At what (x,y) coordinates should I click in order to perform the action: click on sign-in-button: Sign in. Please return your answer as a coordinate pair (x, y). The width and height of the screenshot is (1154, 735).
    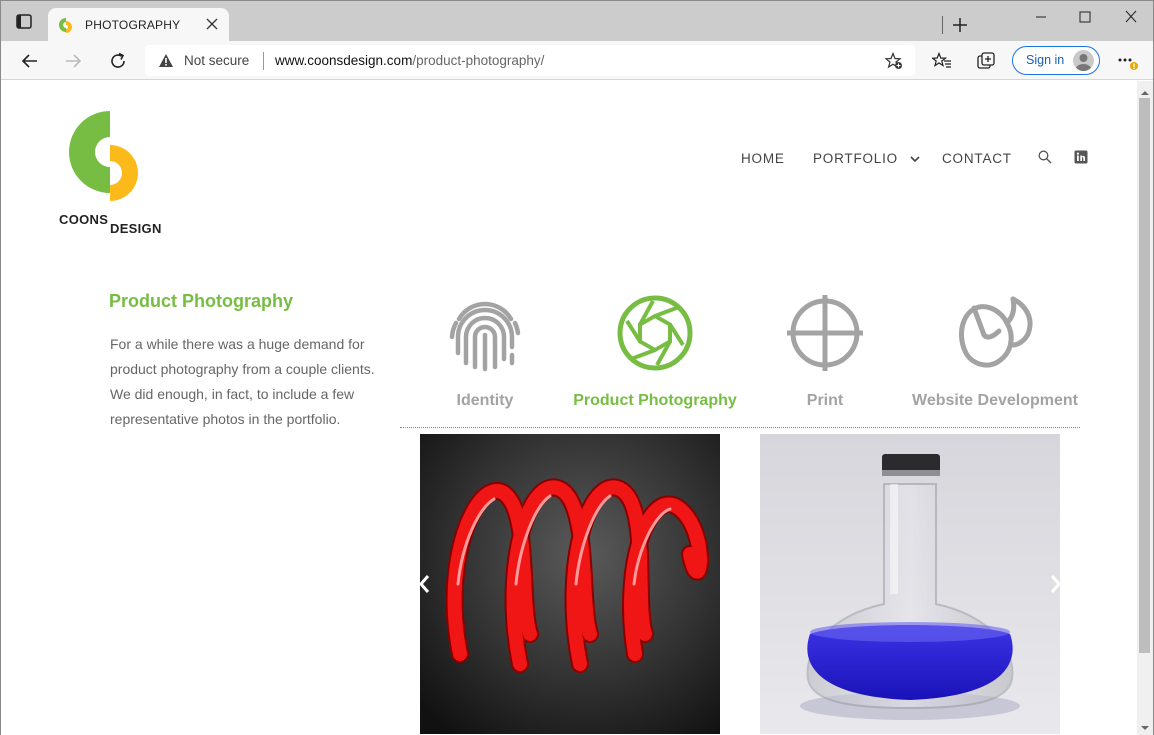
    Looking at the image, I should click on (1056, 60).